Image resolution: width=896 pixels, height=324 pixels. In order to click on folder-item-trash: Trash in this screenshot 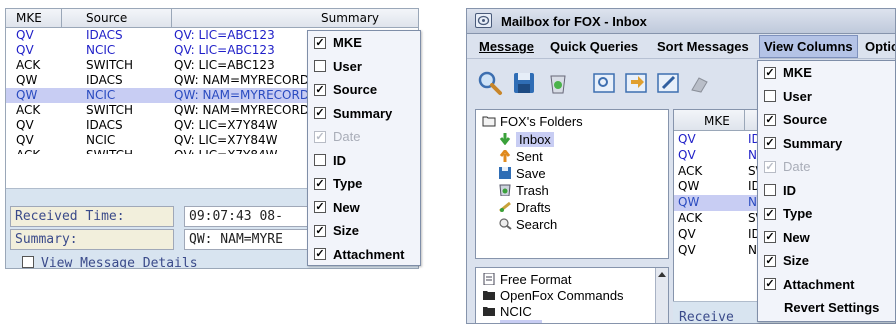, I will do `click(523, 190)`.